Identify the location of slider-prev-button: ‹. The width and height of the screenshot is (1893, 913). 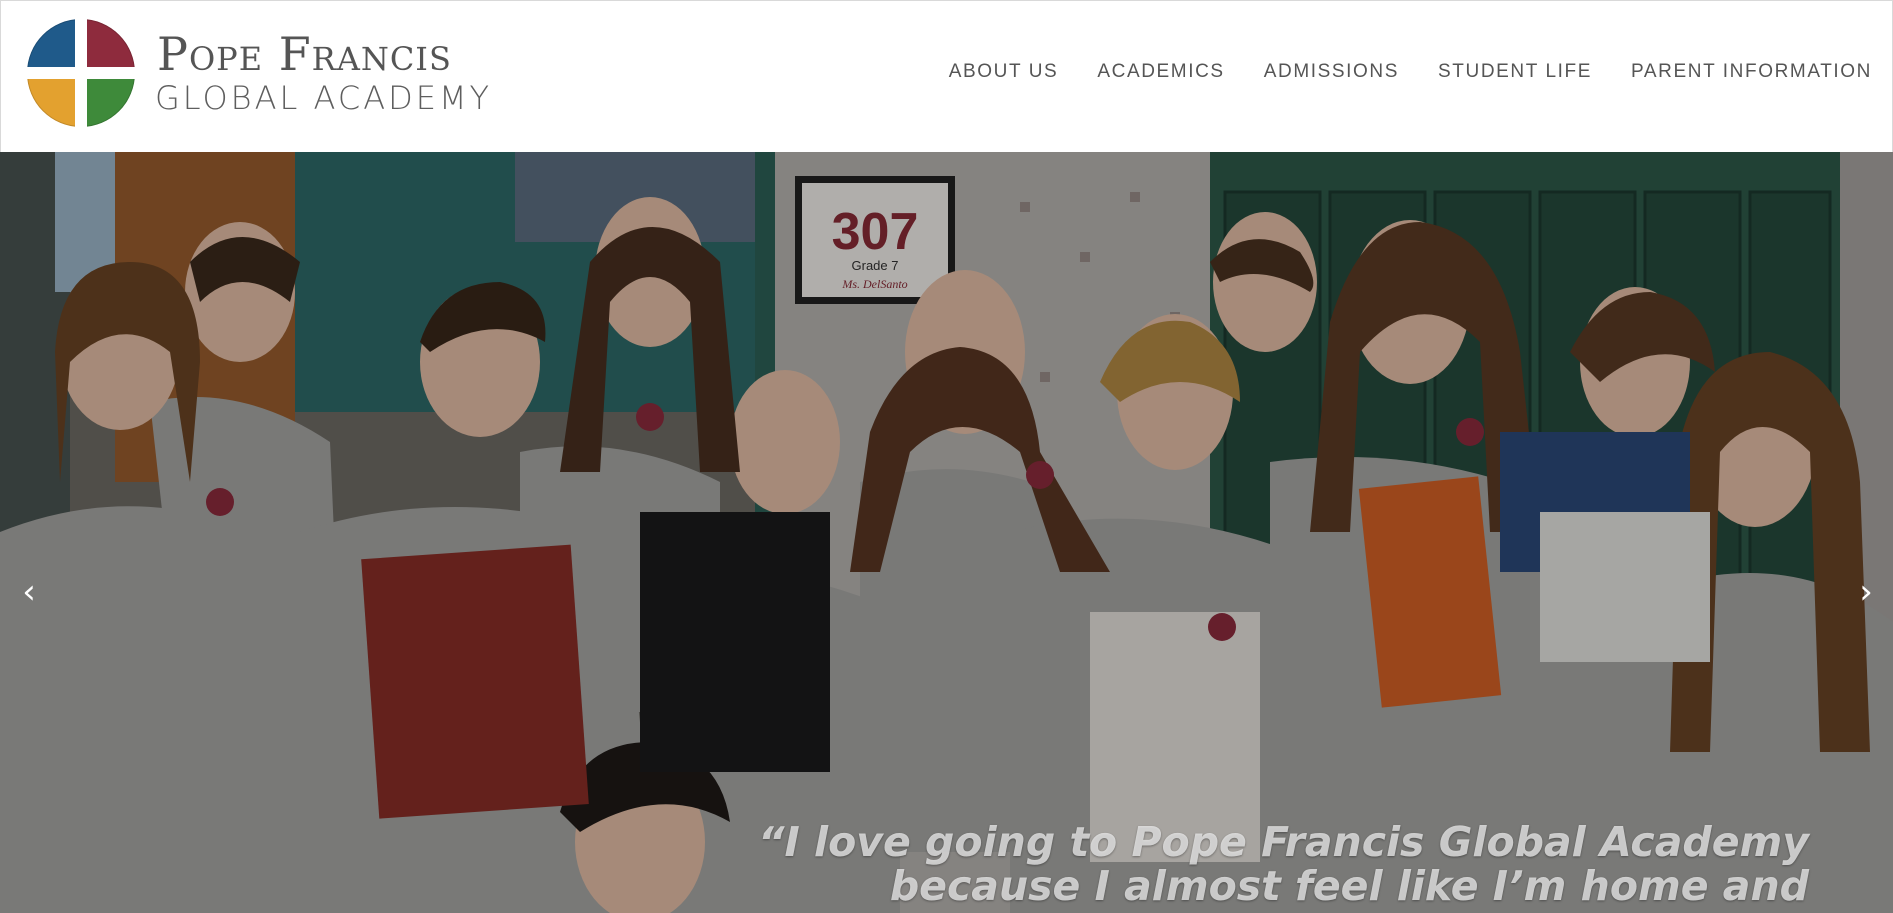
(29, 592).